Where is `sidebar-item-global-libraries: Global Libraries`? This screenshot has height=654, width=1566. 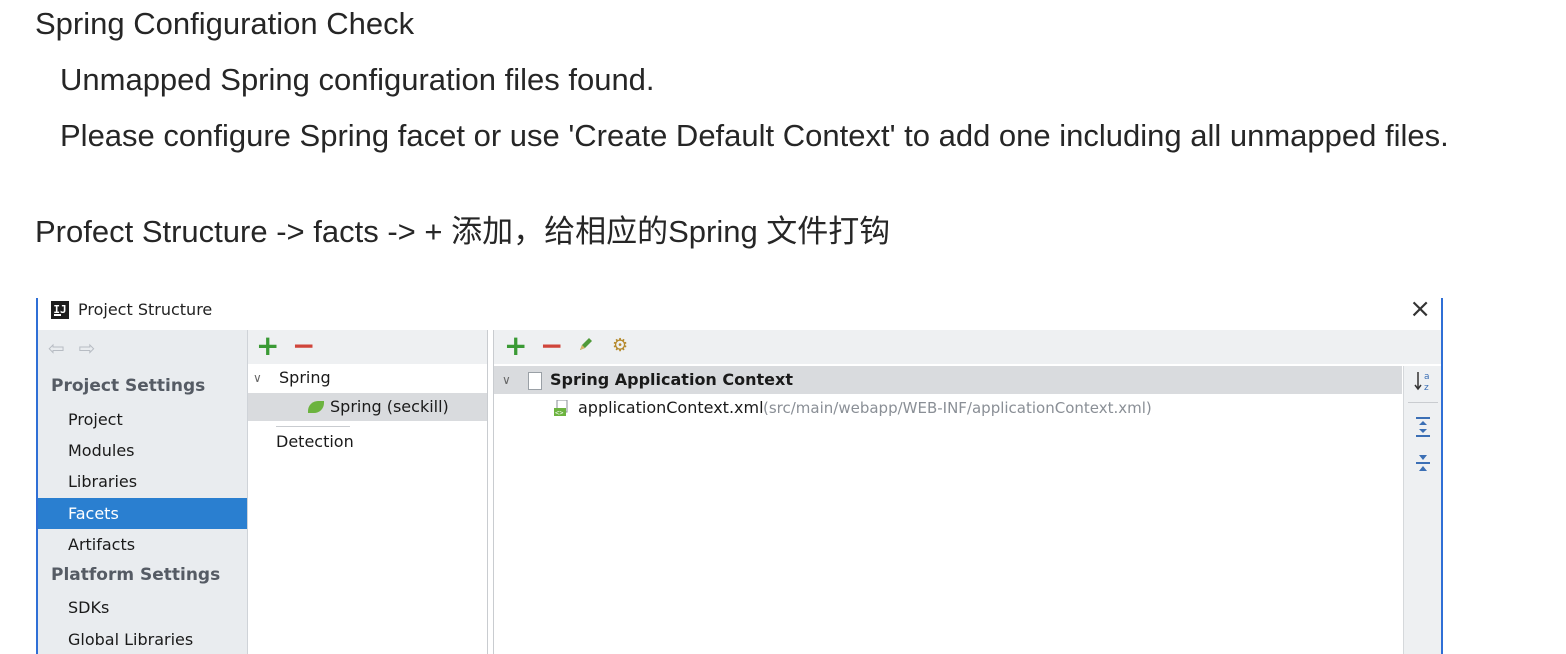 sidebar-item-global-libraries: Global Libraries is located at coordinates (142, 639).